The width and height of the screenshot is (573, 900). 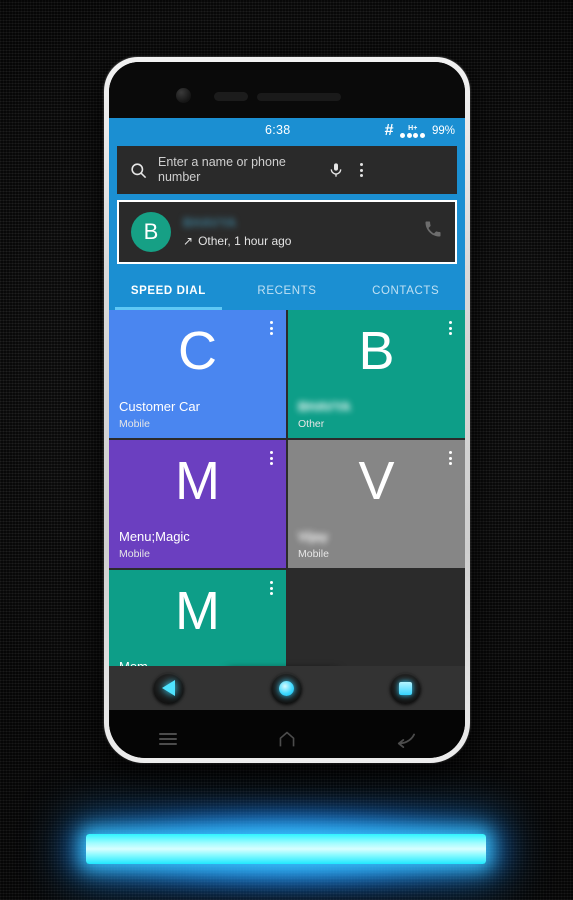 I want to click on hash-icon: #, so click(x=389, y=130).